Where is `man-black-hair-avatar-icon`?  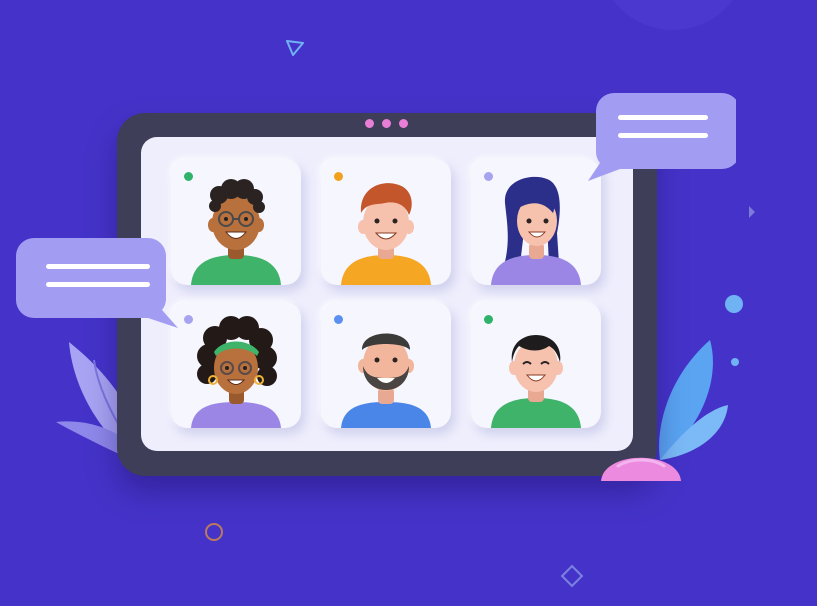 man-black-hair-avatar-icon is located at coordinates (536, 381).